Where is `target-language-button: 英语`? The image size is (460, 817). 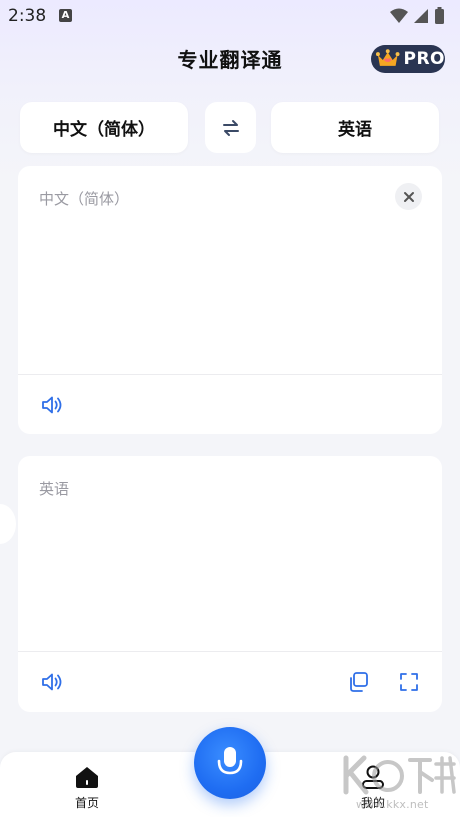
target-language-button: 英语 is located at coordinates (355, 127).